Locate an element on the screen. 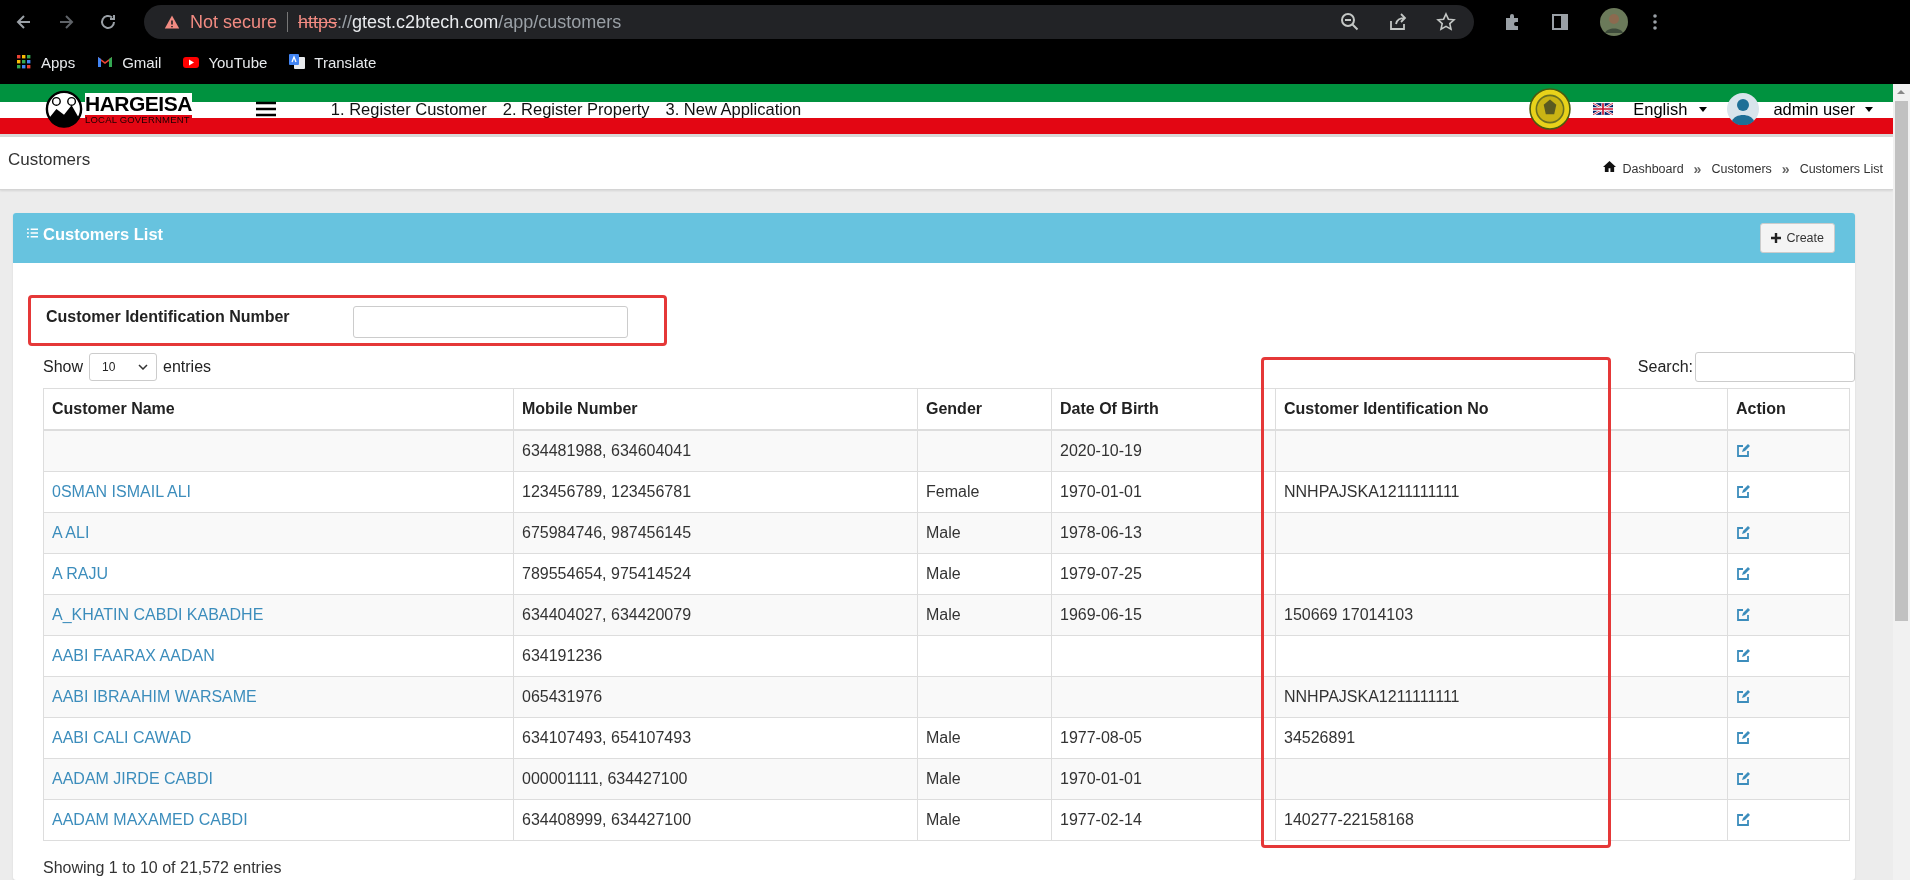  breadcrumb-link: Customers is located at coordinates (1741, 169).